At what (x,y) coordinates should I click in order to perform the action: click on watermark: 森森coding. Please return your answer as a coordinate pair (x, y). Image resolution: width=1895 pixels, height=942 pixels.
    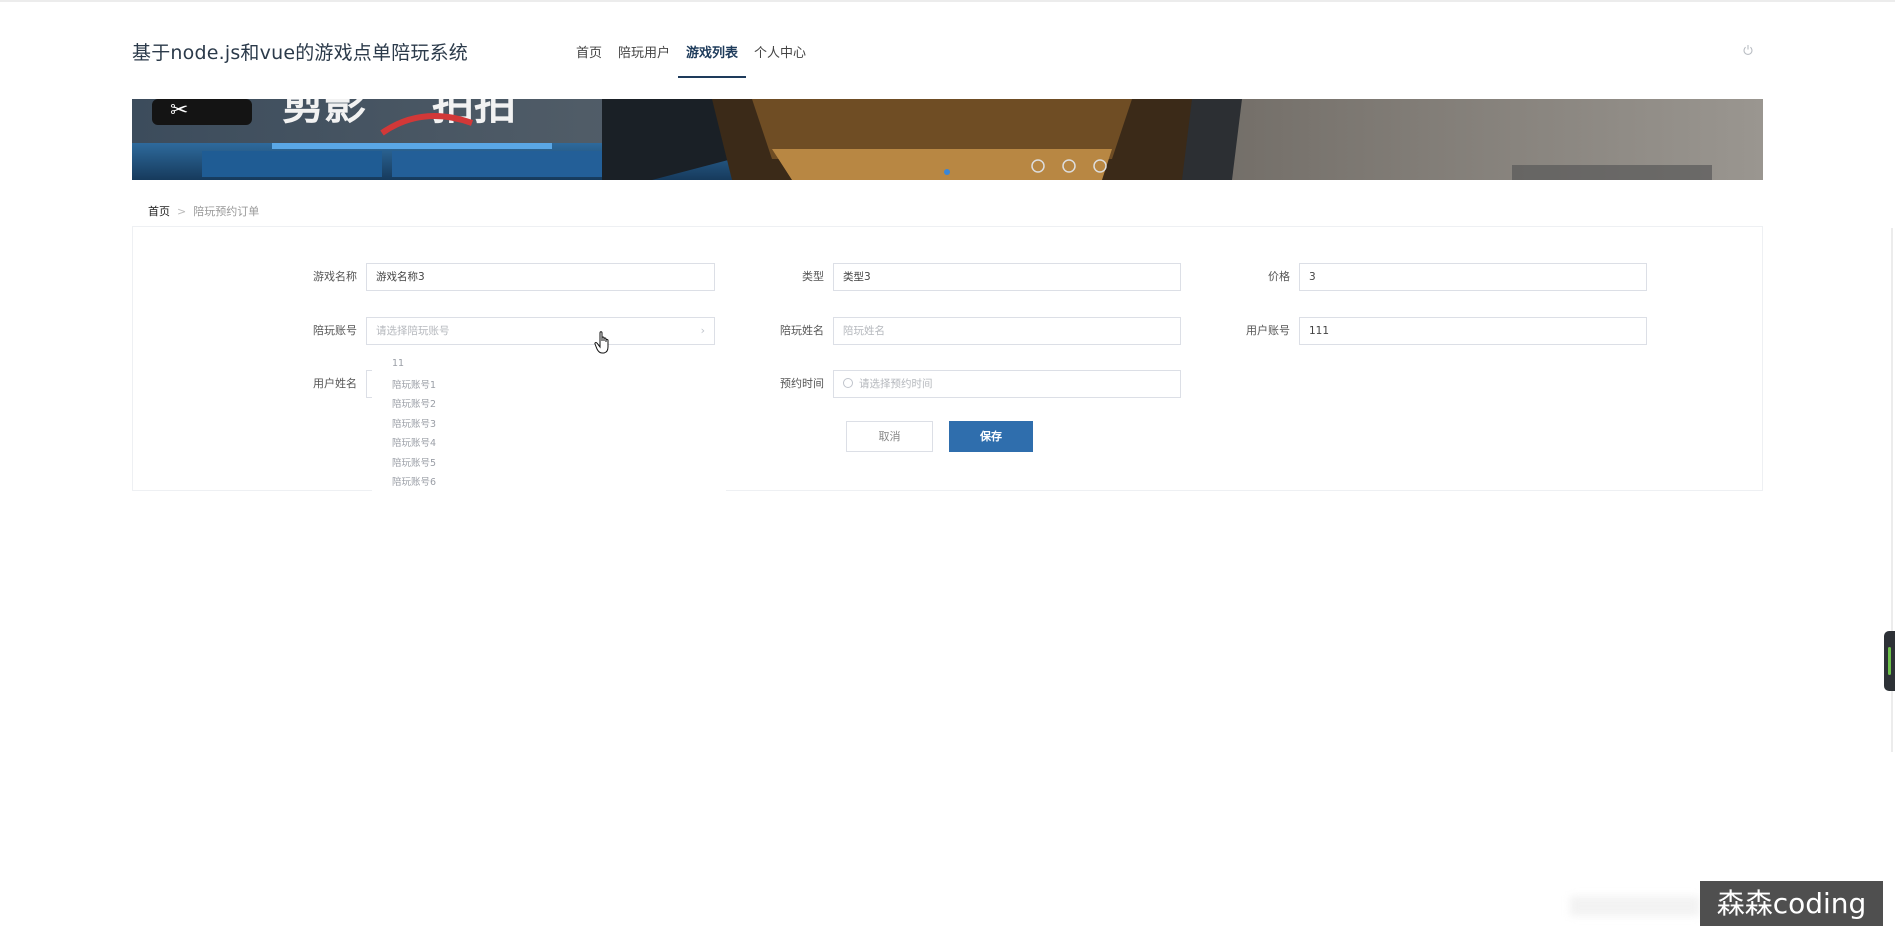
    Looking at the image, I should click on (1791, 903).